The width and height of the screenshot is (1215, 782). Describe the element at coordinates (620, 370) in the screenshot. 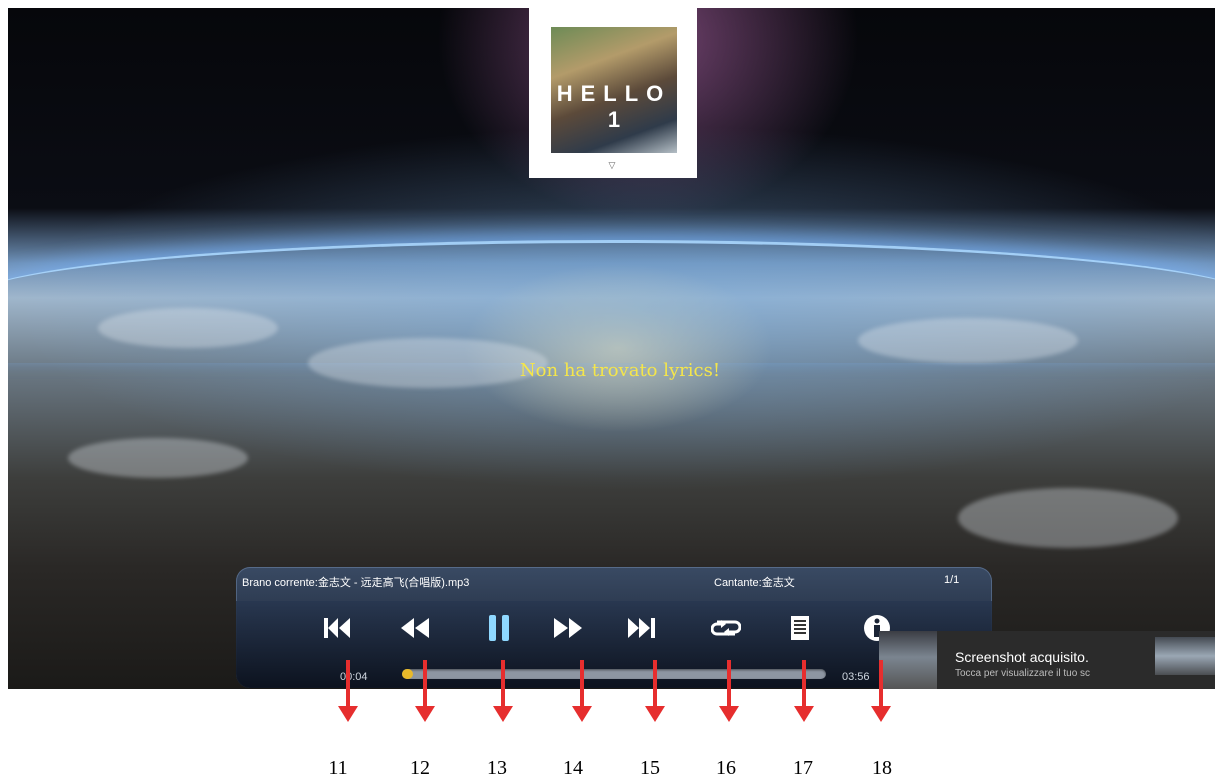

I see `lyrics-message: Non ha trovato lyrics!` at that location.